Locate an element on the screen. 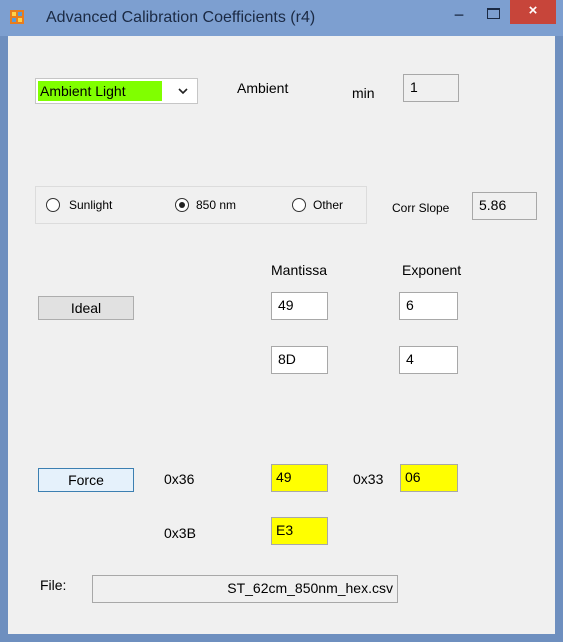 This screenshot has height=642, width=563. maximize-button is located at coordinates (493, 17).